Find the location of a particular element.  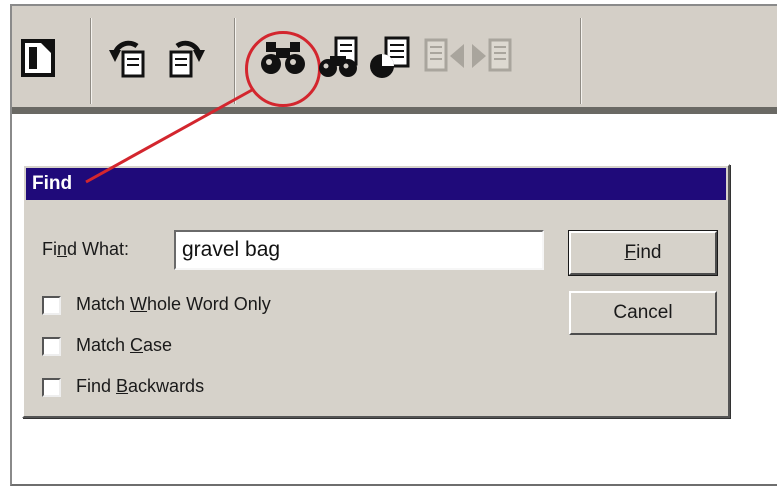

match-whole-word-label: Match Whole Word Only is located at coordinates (173, 304).